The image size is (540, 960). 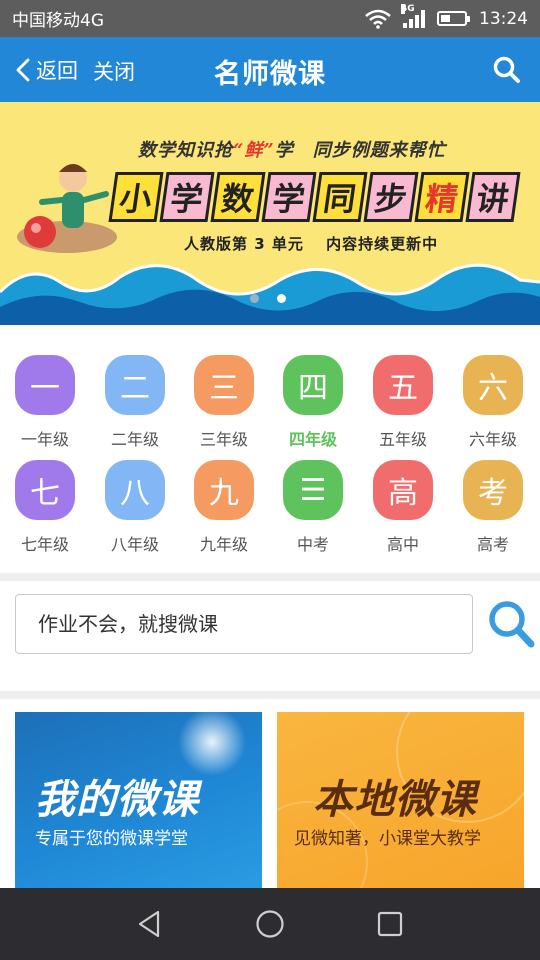 What do you see at coordinates (150, 924) in the screenshot?
I see `back-triangle-icon` at bounding box center [150, 924].